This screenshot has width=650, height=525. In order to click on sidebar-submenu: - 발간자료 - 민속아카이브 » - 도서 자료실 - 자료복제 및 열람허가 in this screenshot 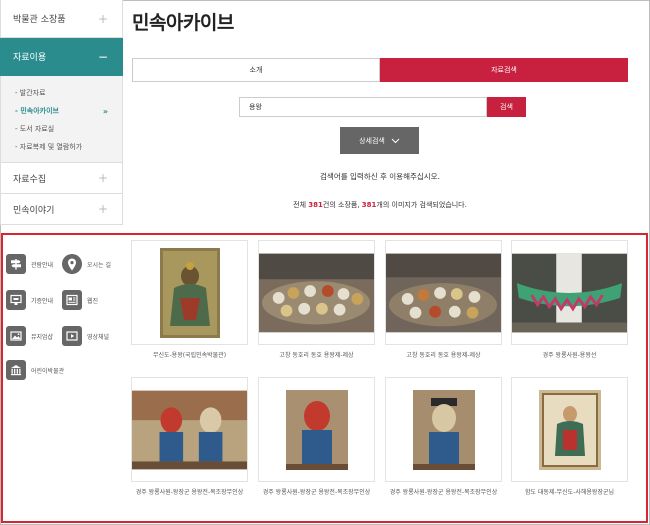, I will do `click(61, 119)`.